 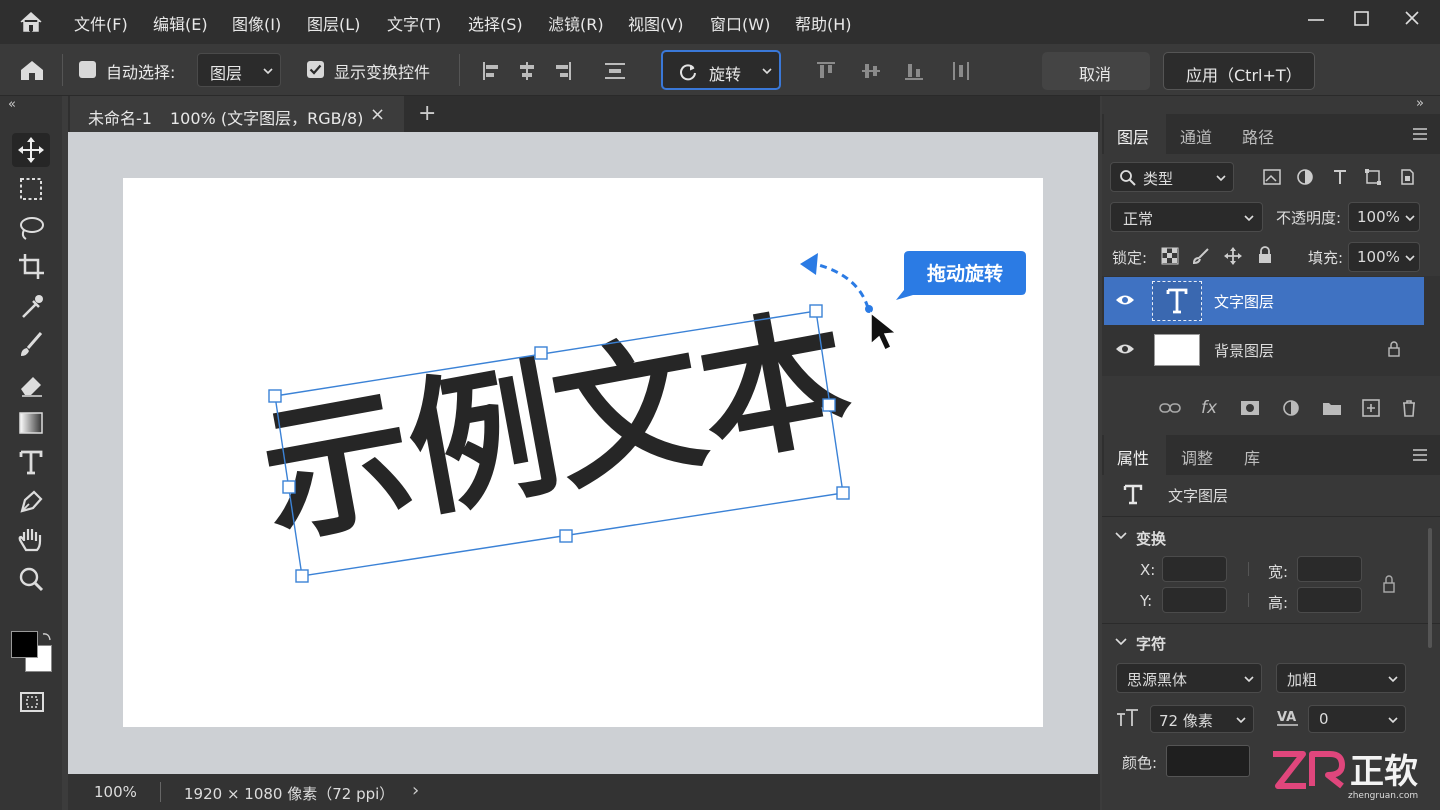 I want to click on handle-top-middle, so click(x=541, y=353).